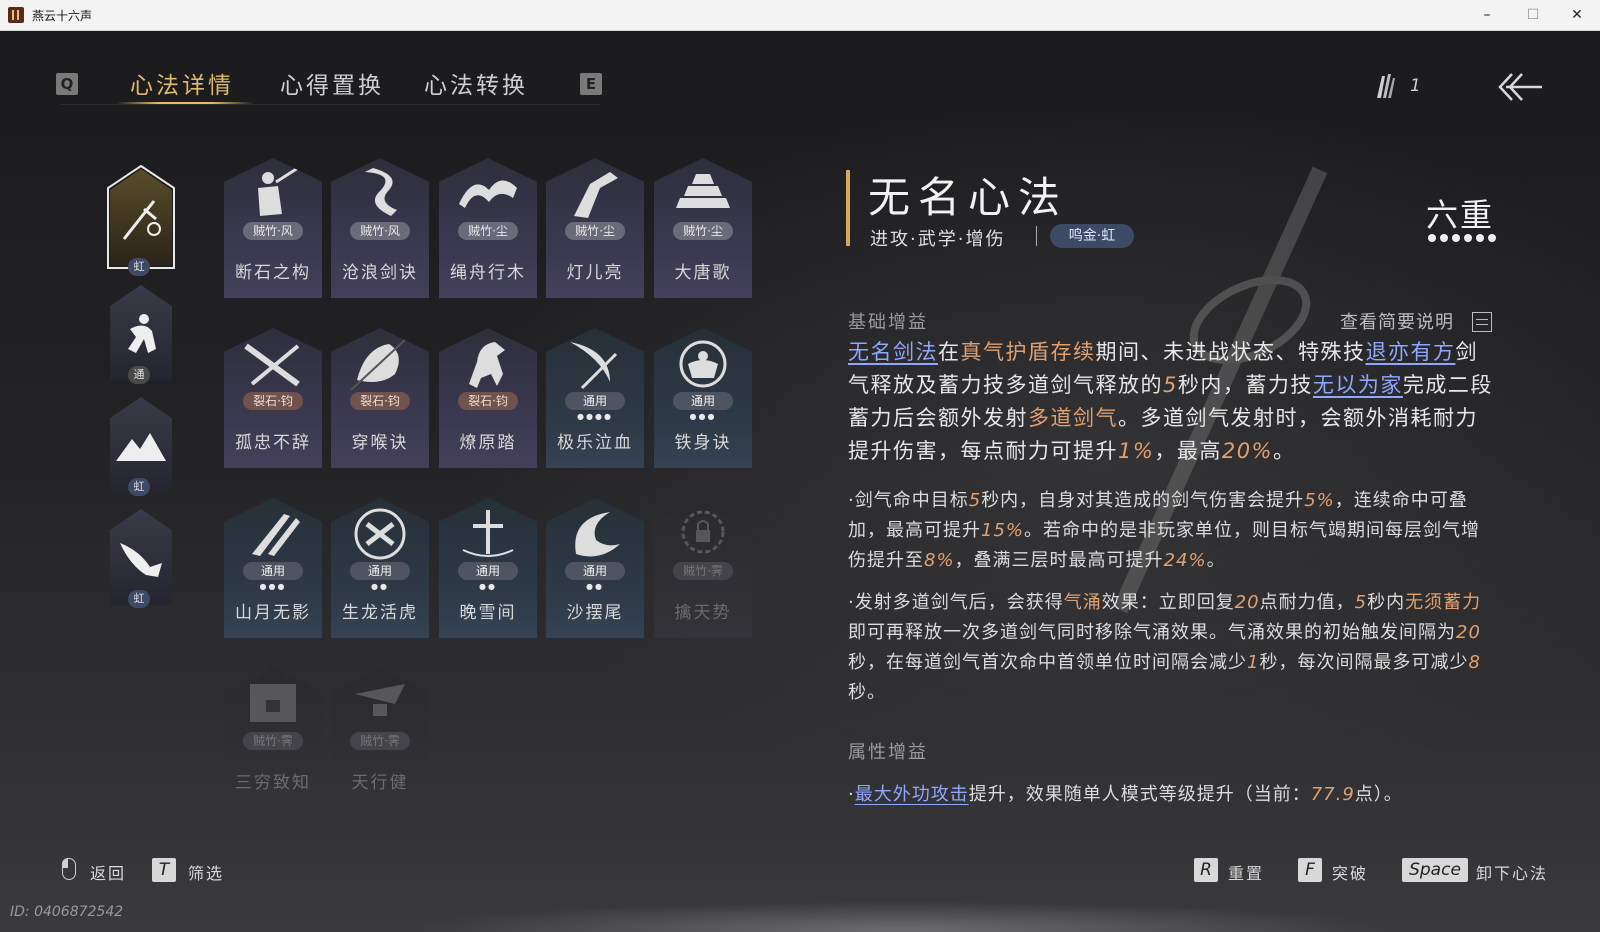 The image size is (1600, 932). I want to click on skill-card: 裂石·钧孤忠不辞, so click(273, 398).